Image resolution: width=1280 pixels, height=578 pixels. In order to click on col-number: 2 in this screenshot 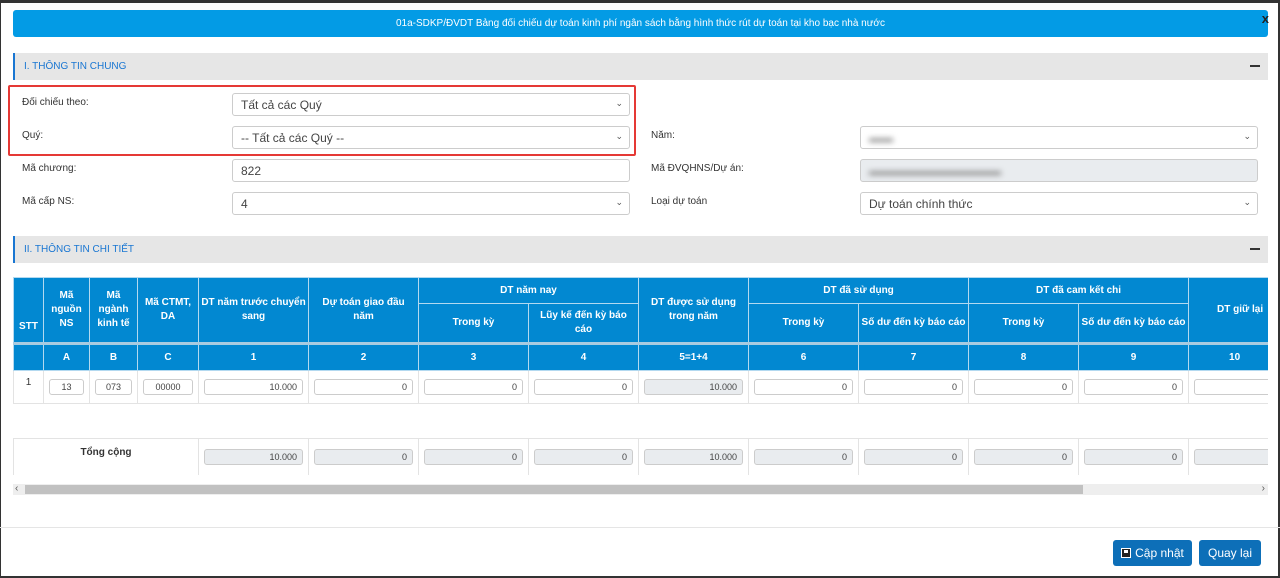, I will do `click(363, 356)`.